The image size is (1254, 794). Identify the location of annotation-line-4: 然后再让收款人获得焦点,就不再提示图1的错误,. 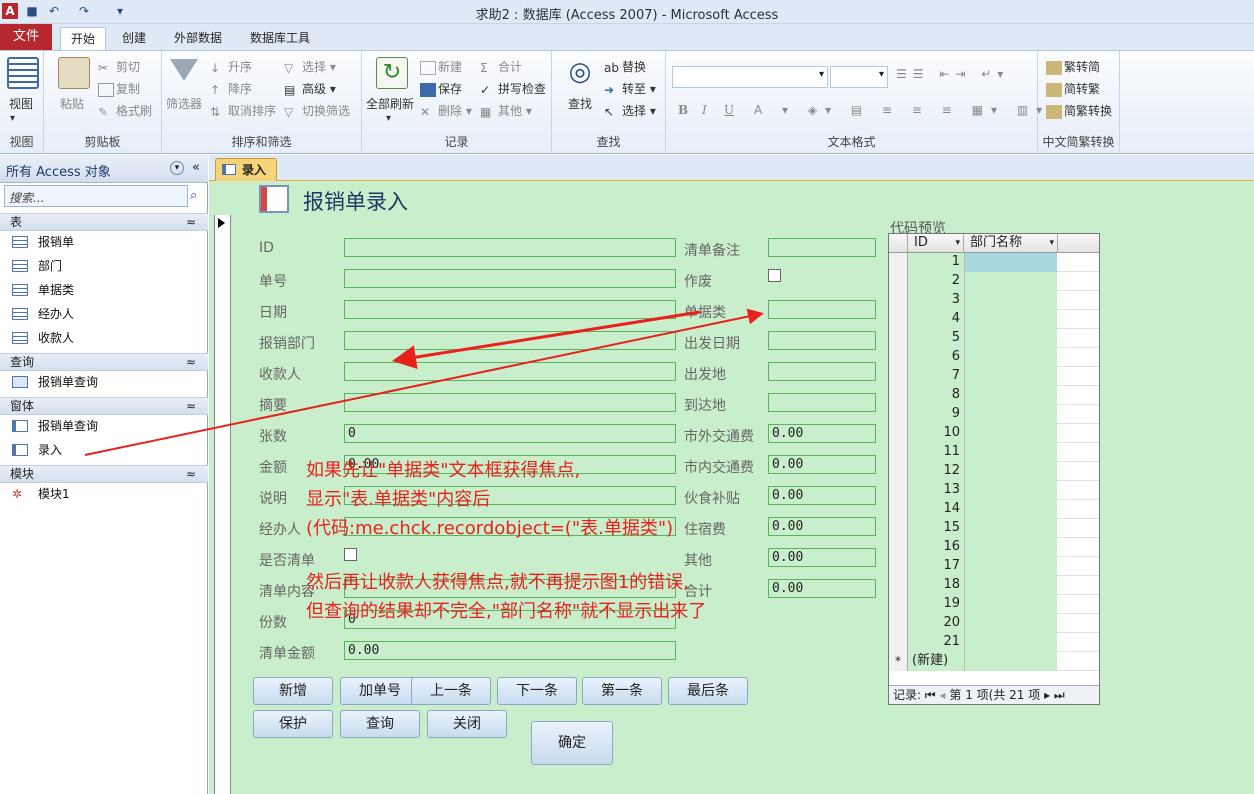
(497, 582).